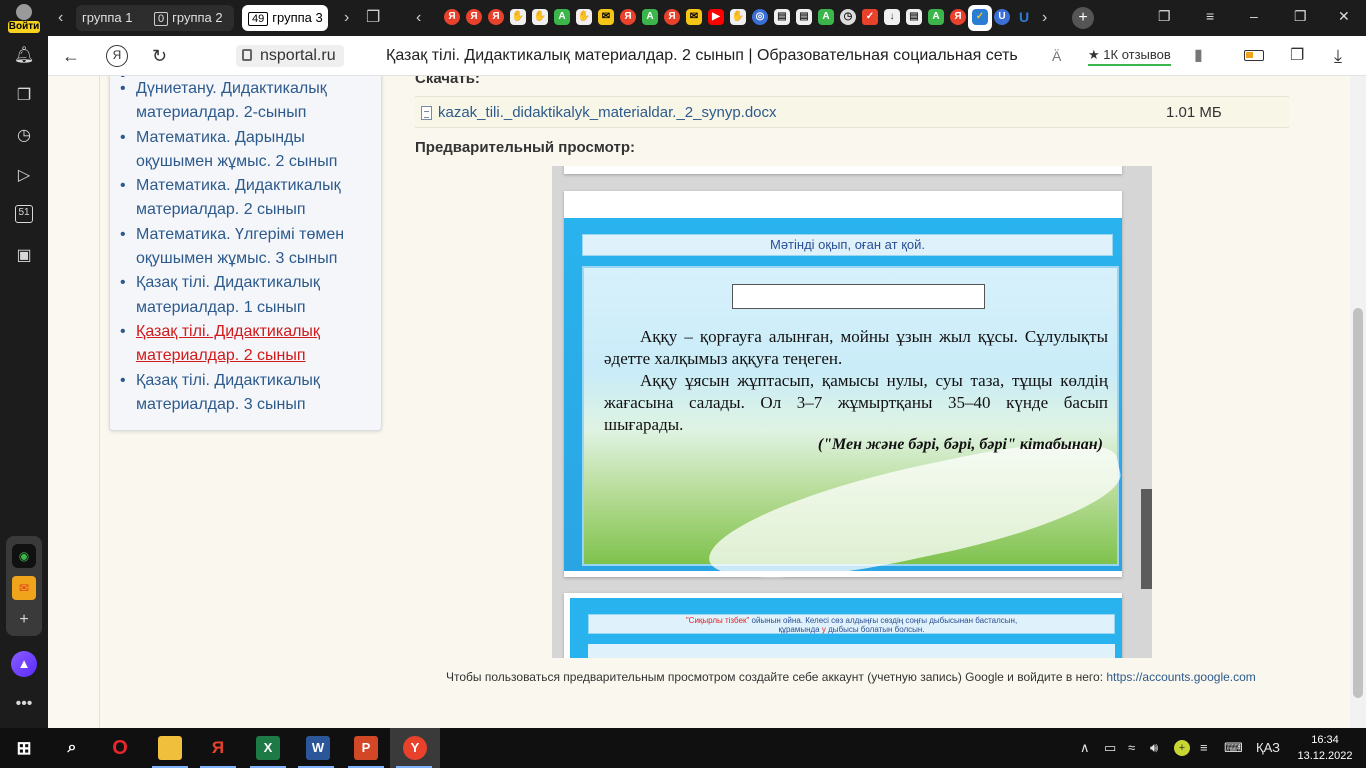 The height and width of the screenshot is (768, 1366). I want to click on yandex-app-icon: Y, so click(415, 748).